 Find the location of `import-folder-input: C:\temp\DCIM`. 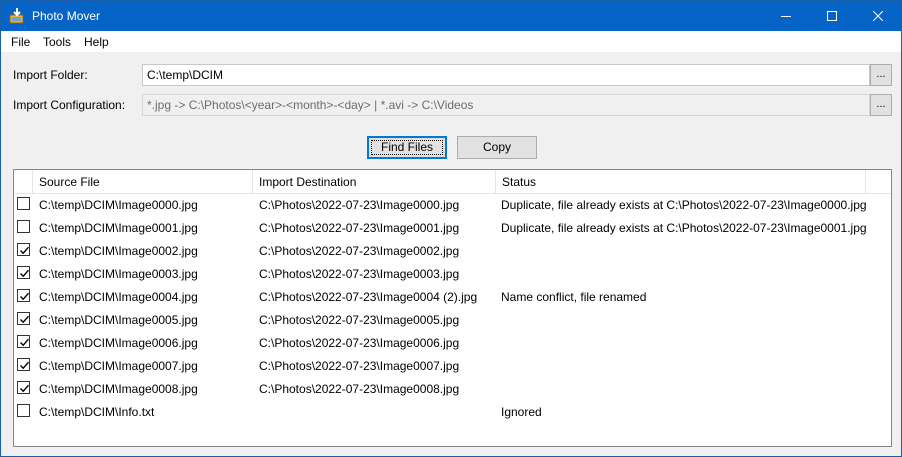

import-folder-input: C:\temp\DCIM is located at coordinates (506, 75).